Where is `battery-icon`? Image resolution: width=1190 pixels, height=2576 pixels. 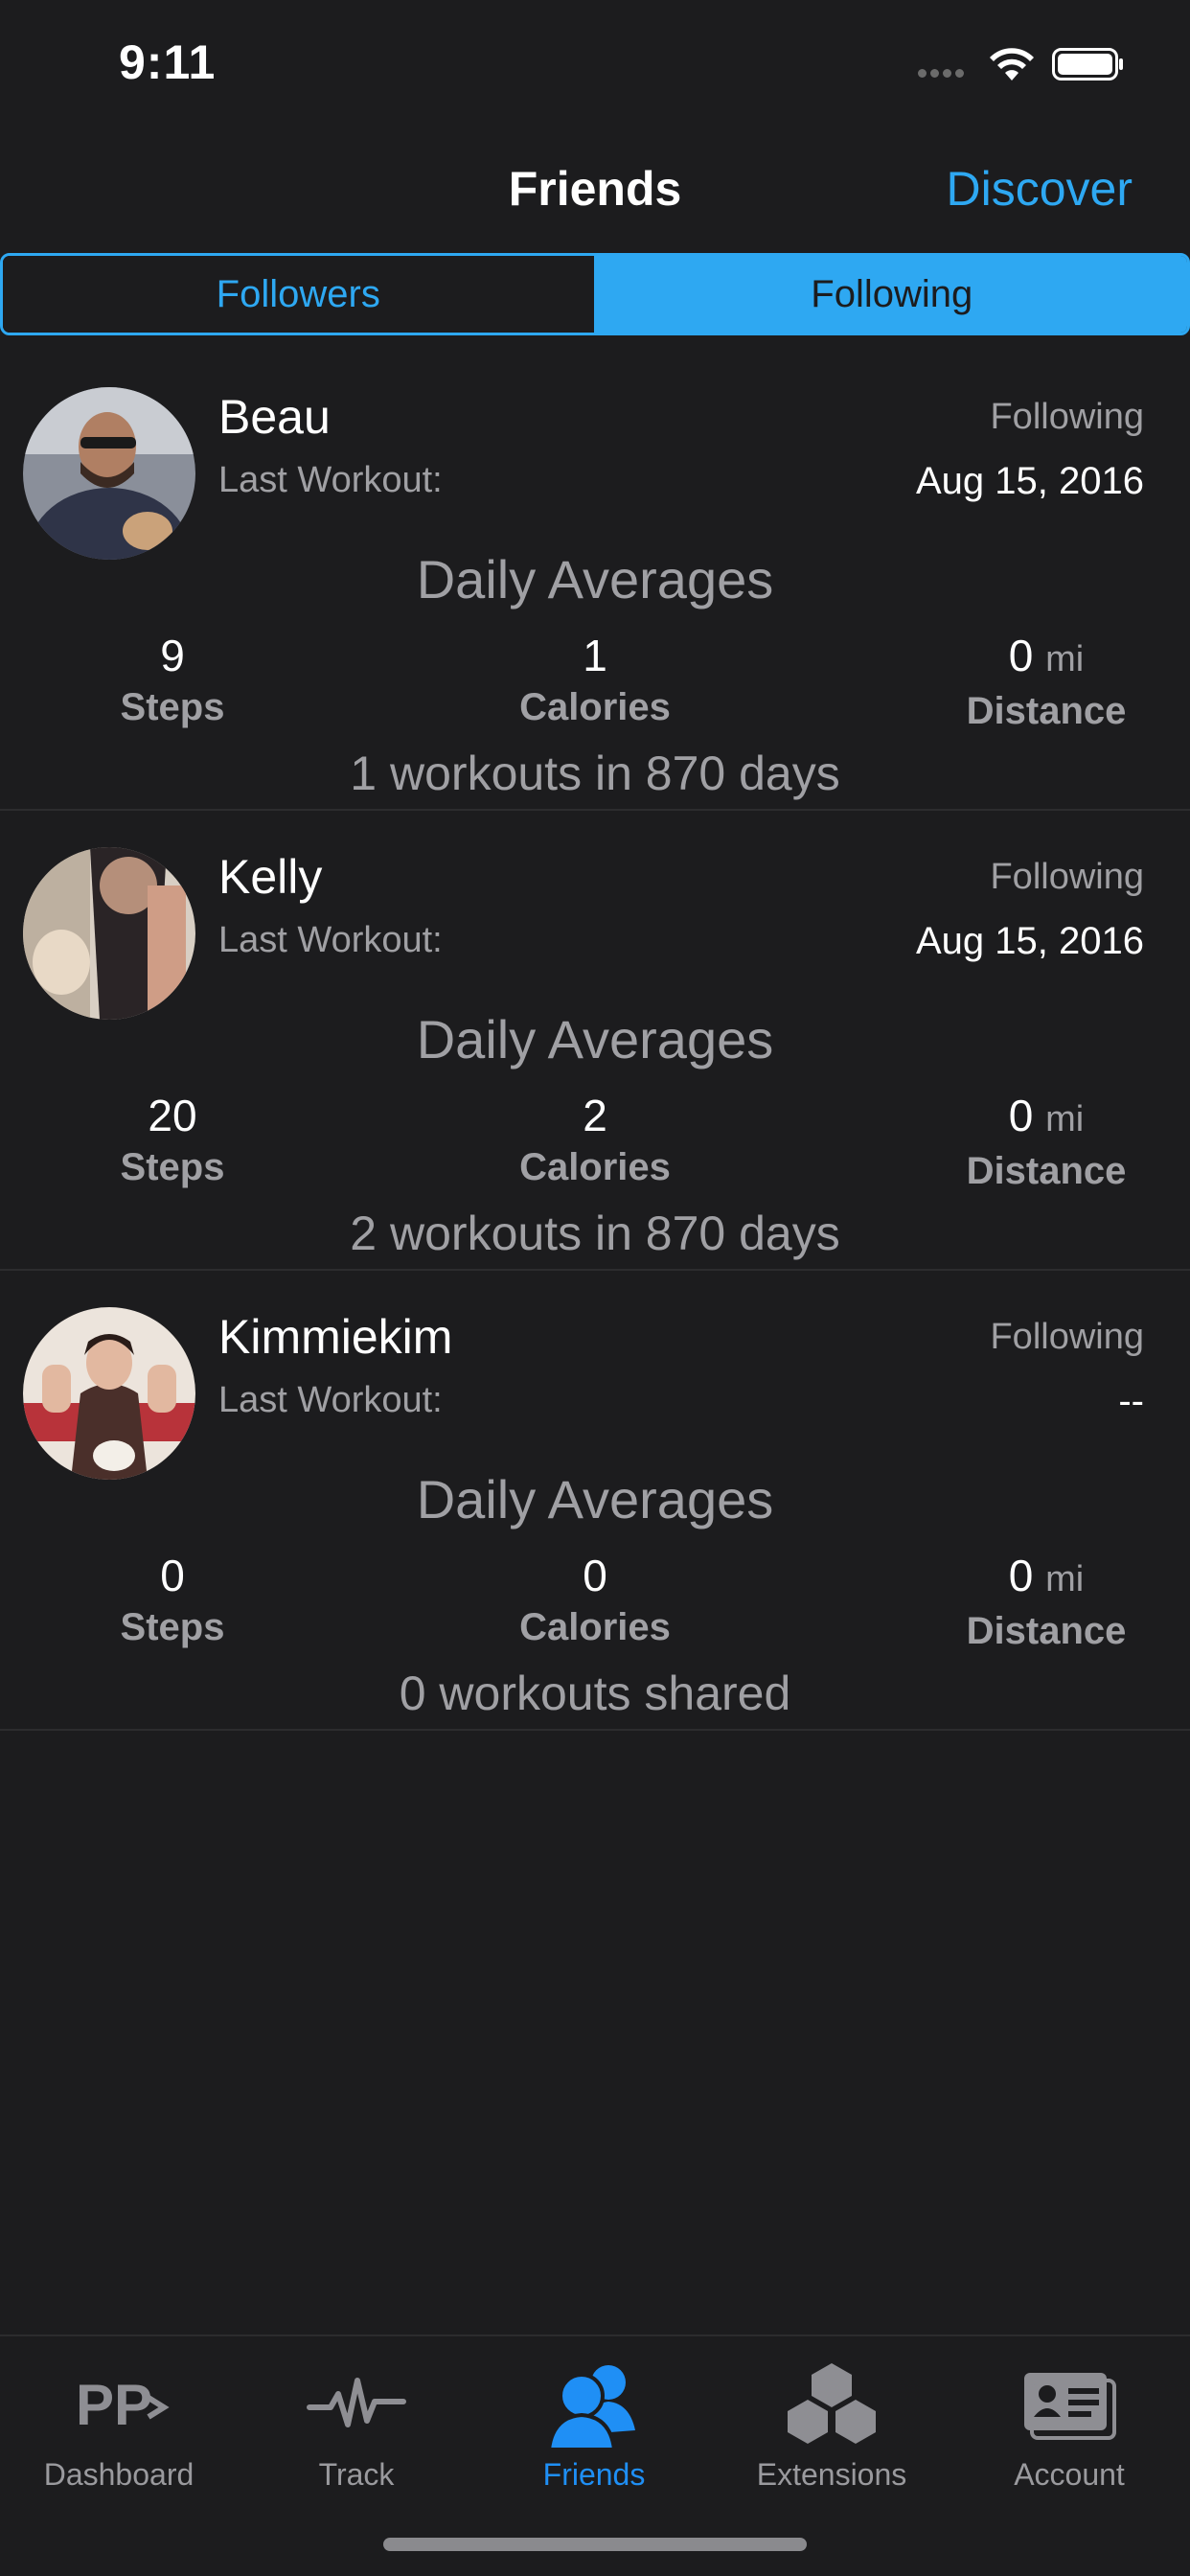
battery-icon is located at coordinates (1088, 64).